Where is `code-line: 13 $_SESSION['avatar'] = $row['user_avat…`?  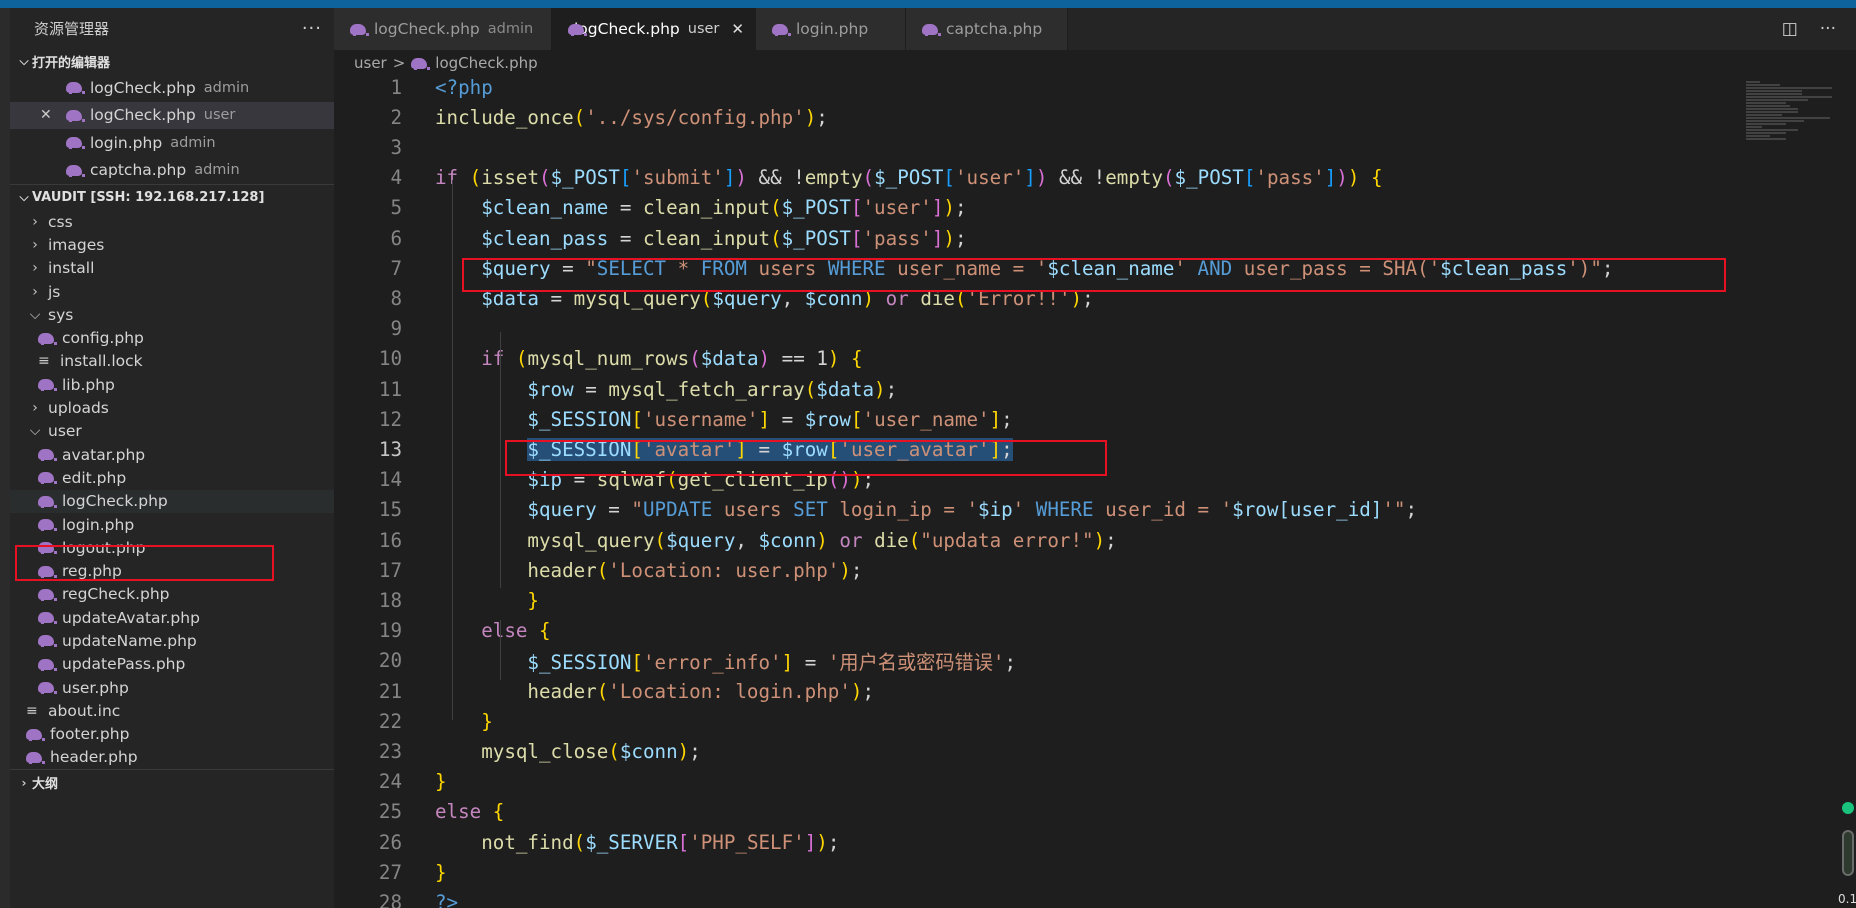
code-line: 13 $_SESSION['avatar'] = $row['user_avat… is located at coordinates (1034, 449).